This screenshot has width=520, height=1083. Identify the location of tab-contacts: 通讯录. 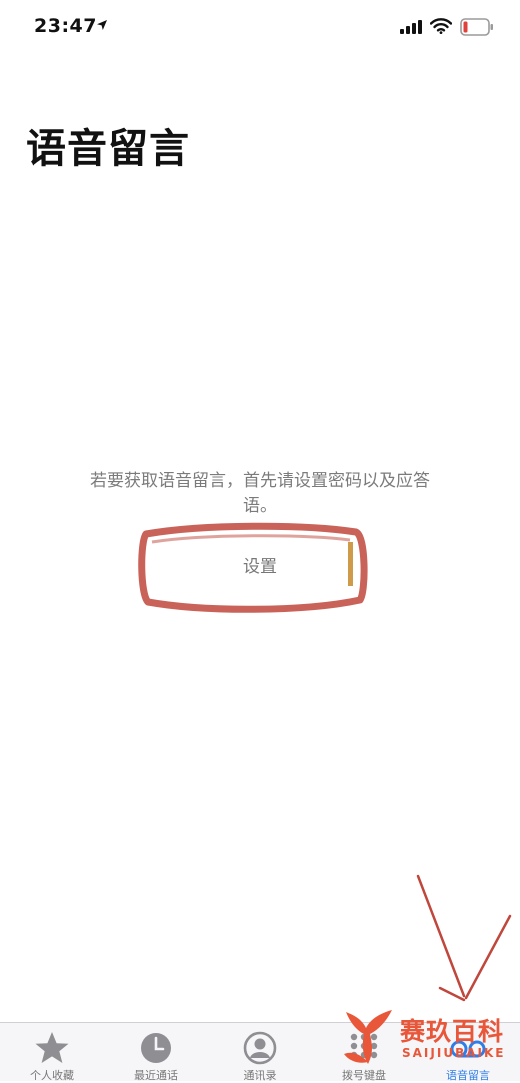
(260, 1052).